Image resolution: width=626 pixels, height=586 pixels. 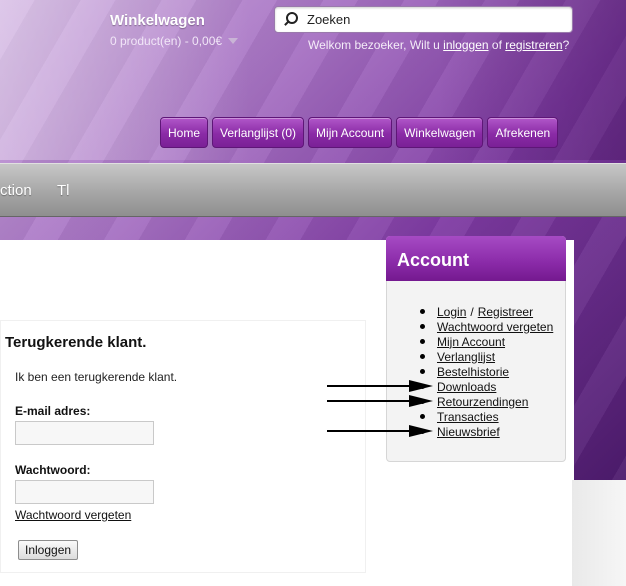 I want to click on login-button: Inloggen, so click(x=48, y=550).